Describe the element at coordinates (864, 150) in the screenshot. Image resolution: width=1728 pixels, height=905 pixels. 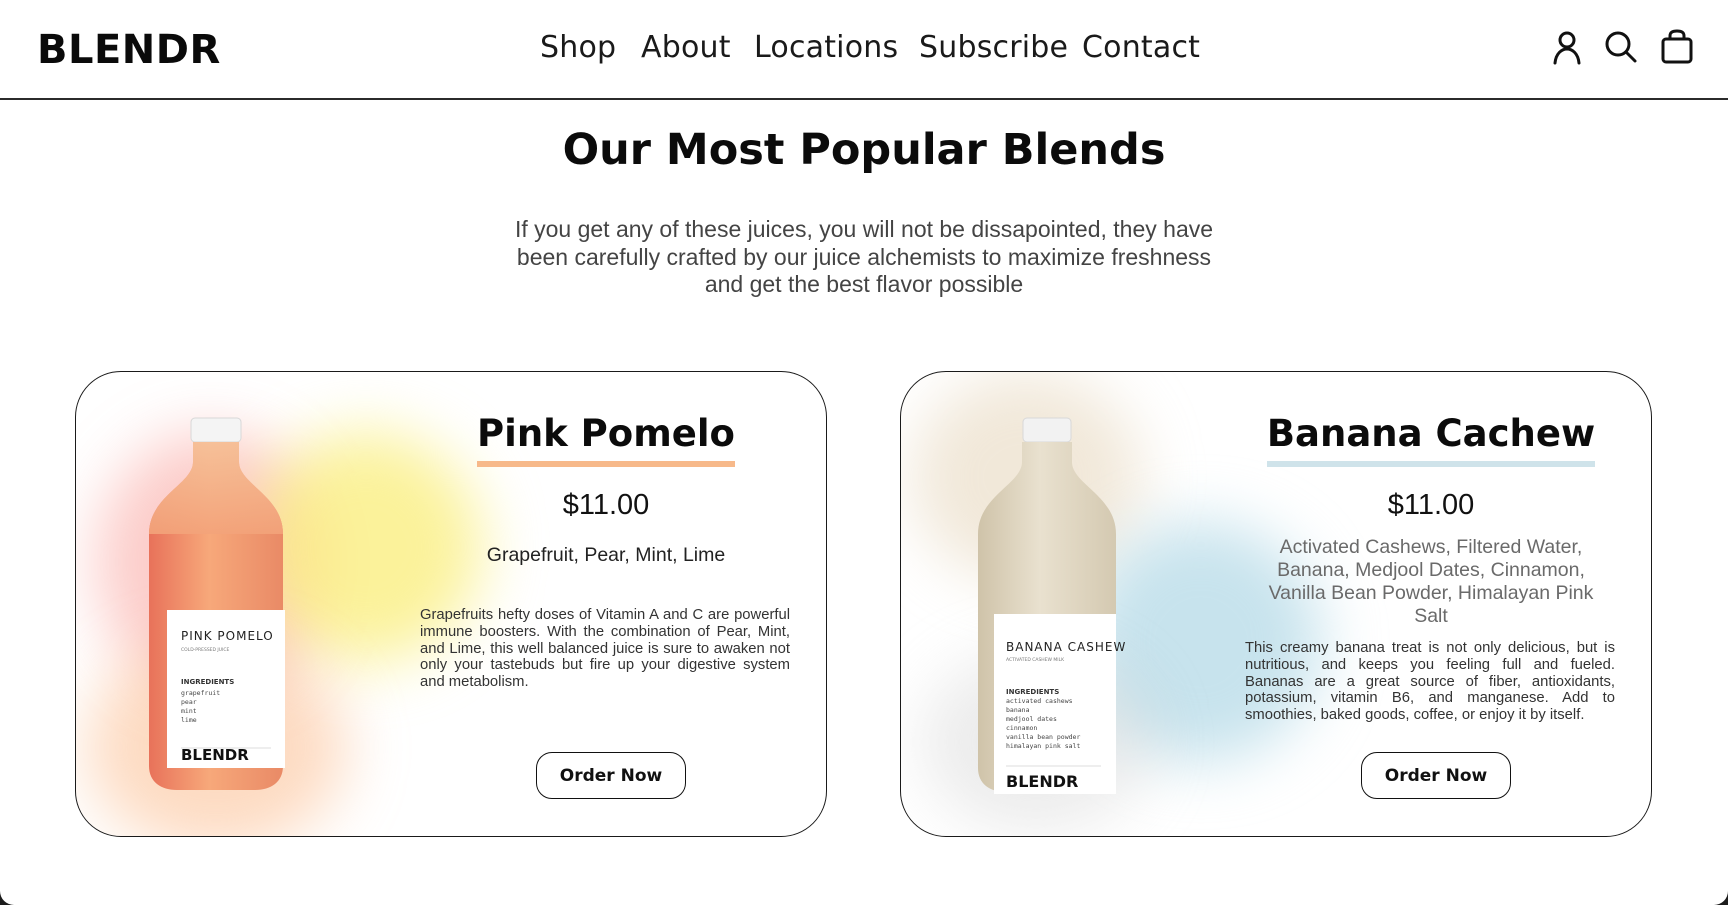
I see `section-title: Our Most Popular Blends` at that location.